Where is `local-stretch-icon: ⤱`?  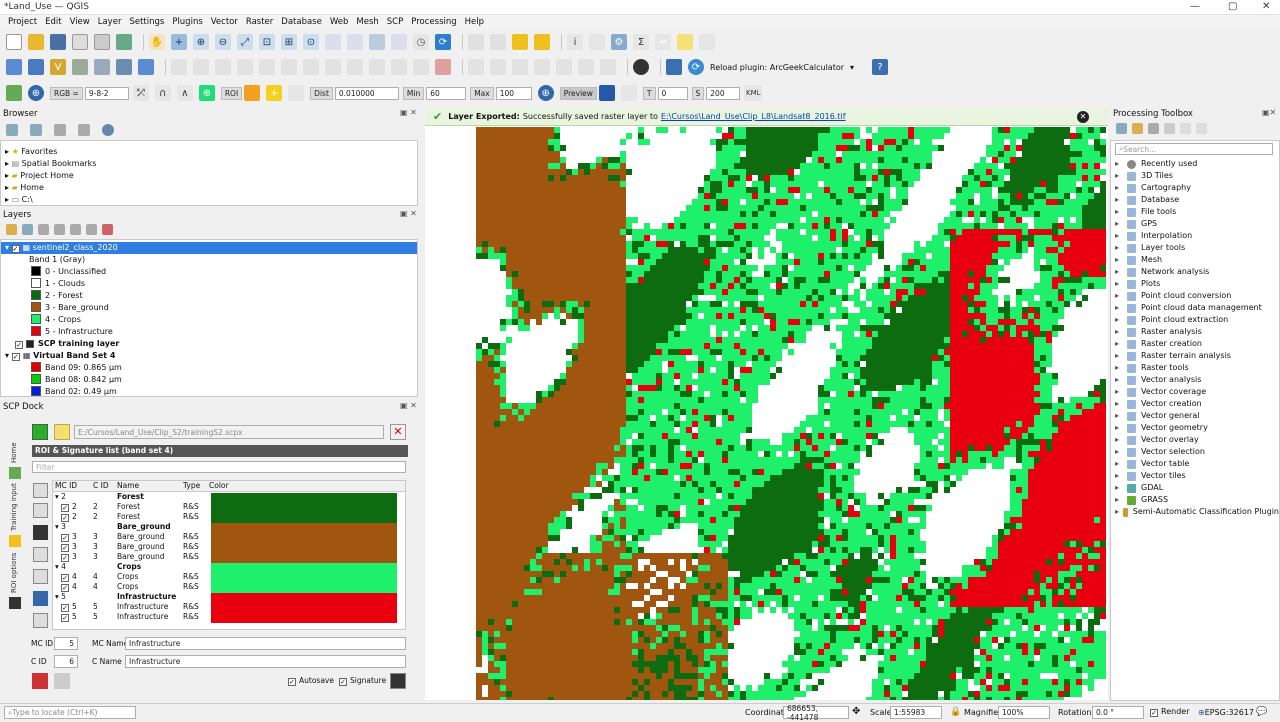
local-stretch-icon: ⤱ is located at coordinates (140, 93).